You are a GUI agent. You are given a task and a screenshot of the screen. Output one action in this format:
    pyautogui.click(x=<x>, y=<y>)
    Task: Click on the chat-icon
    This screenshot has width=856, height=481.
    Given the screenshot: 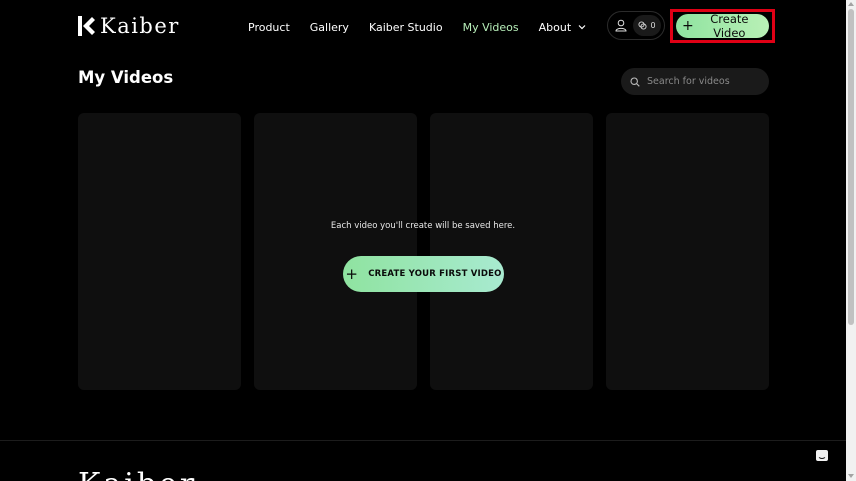 What is the action you would take?
    pyautogui.click(x=822, y=455)
    